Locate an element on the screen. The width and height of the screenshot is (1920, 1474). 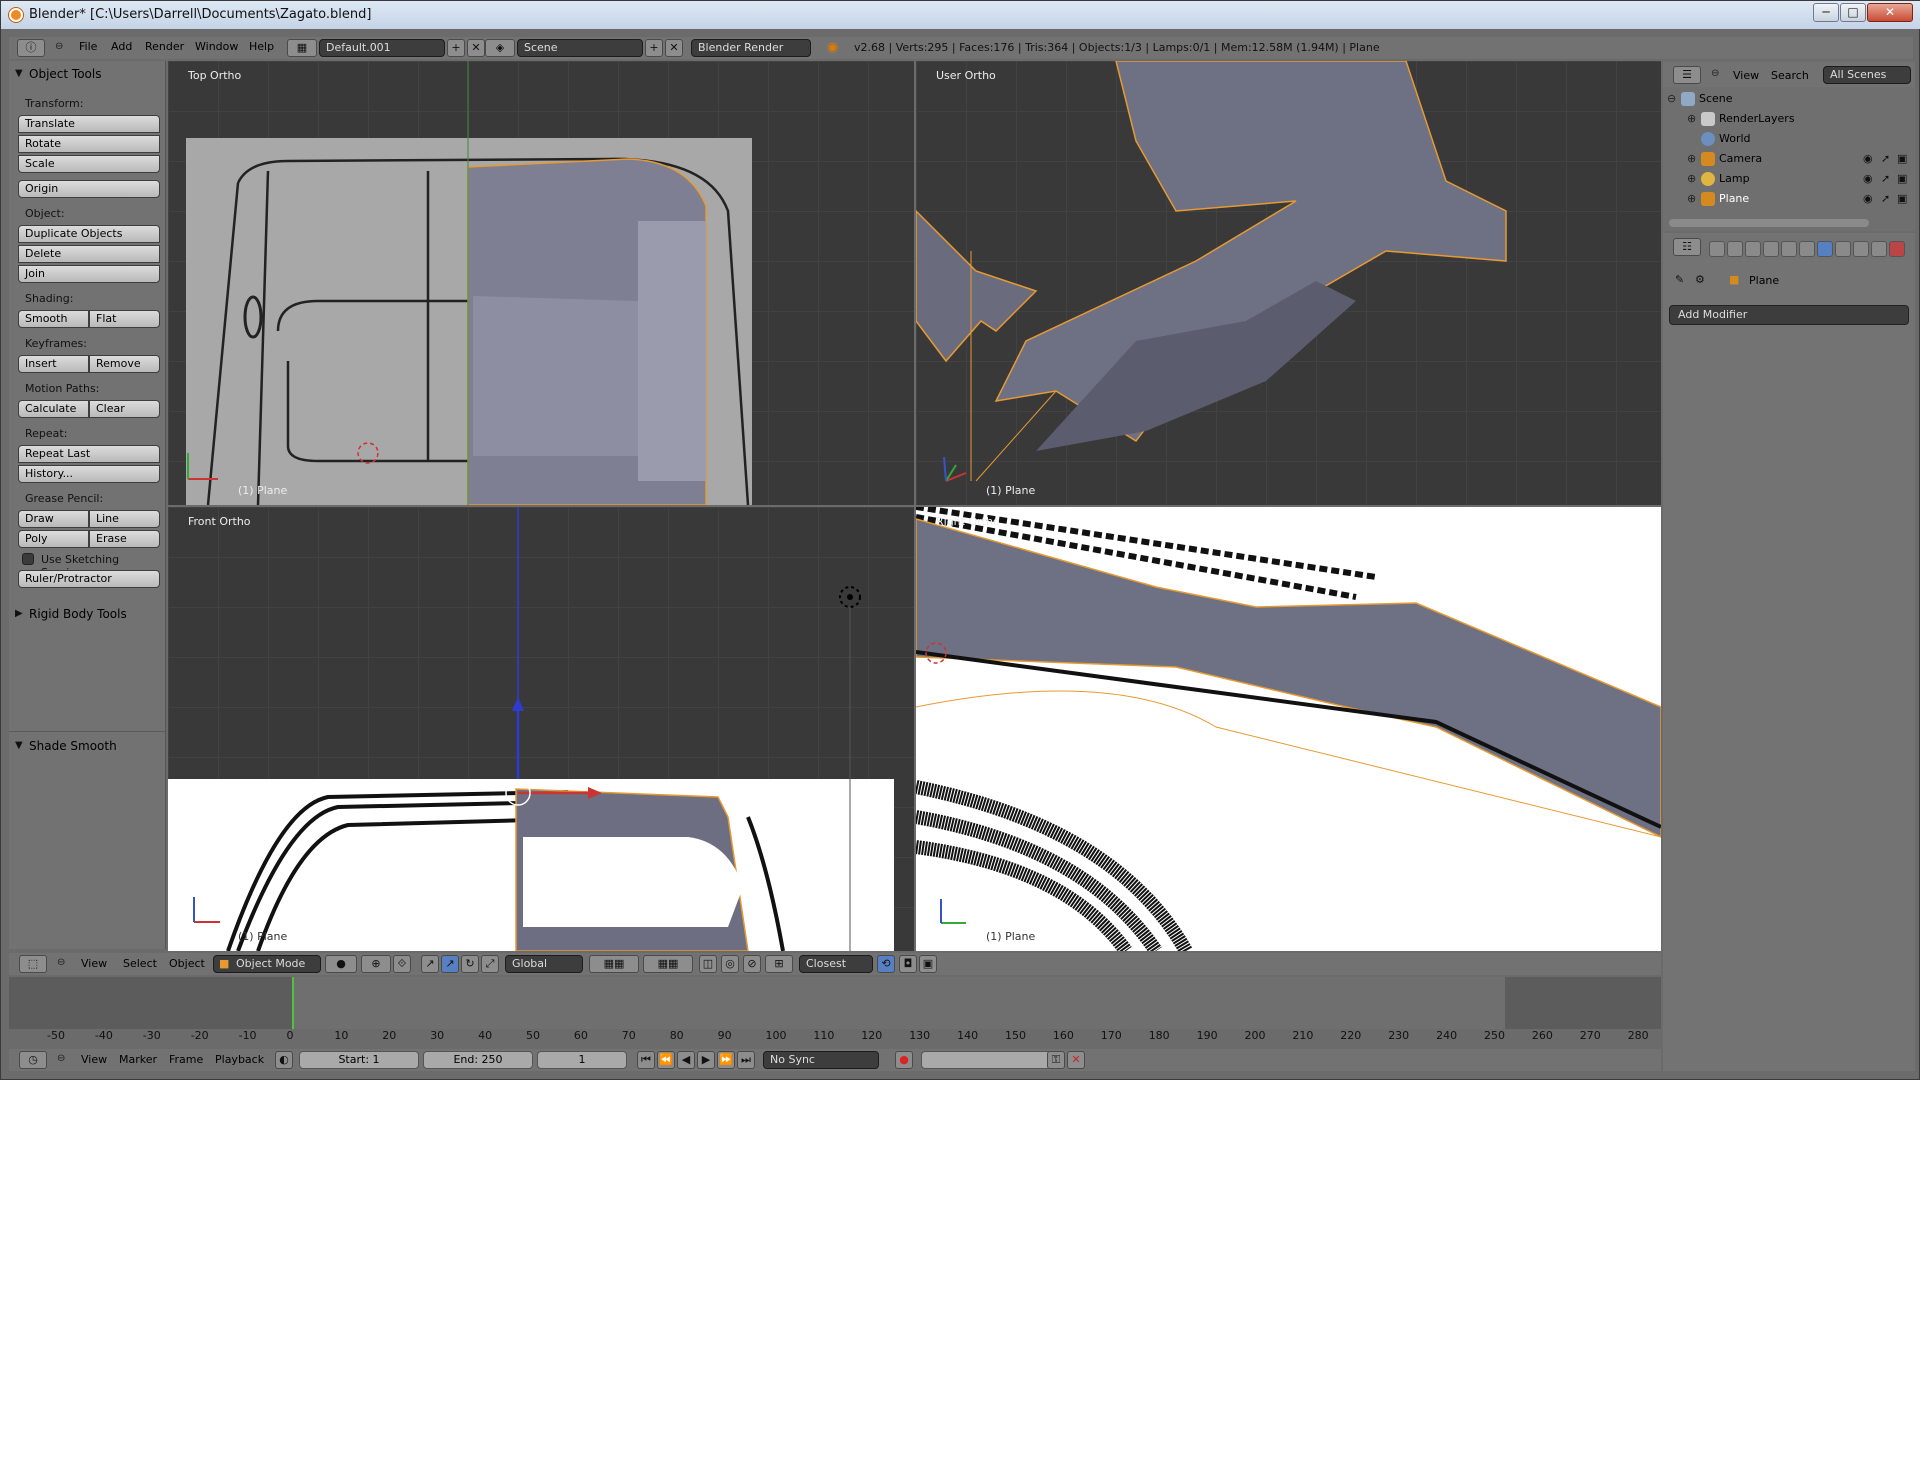
flat-button: Flat is located at coordinates (124, 319).